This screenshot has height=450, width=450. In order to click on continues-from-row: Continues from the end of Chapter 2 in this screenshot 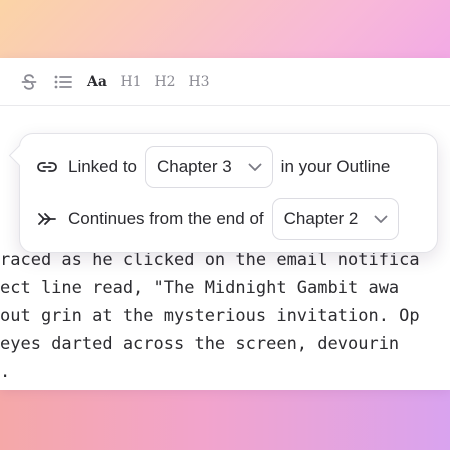, I will do `click(221, 219)`.